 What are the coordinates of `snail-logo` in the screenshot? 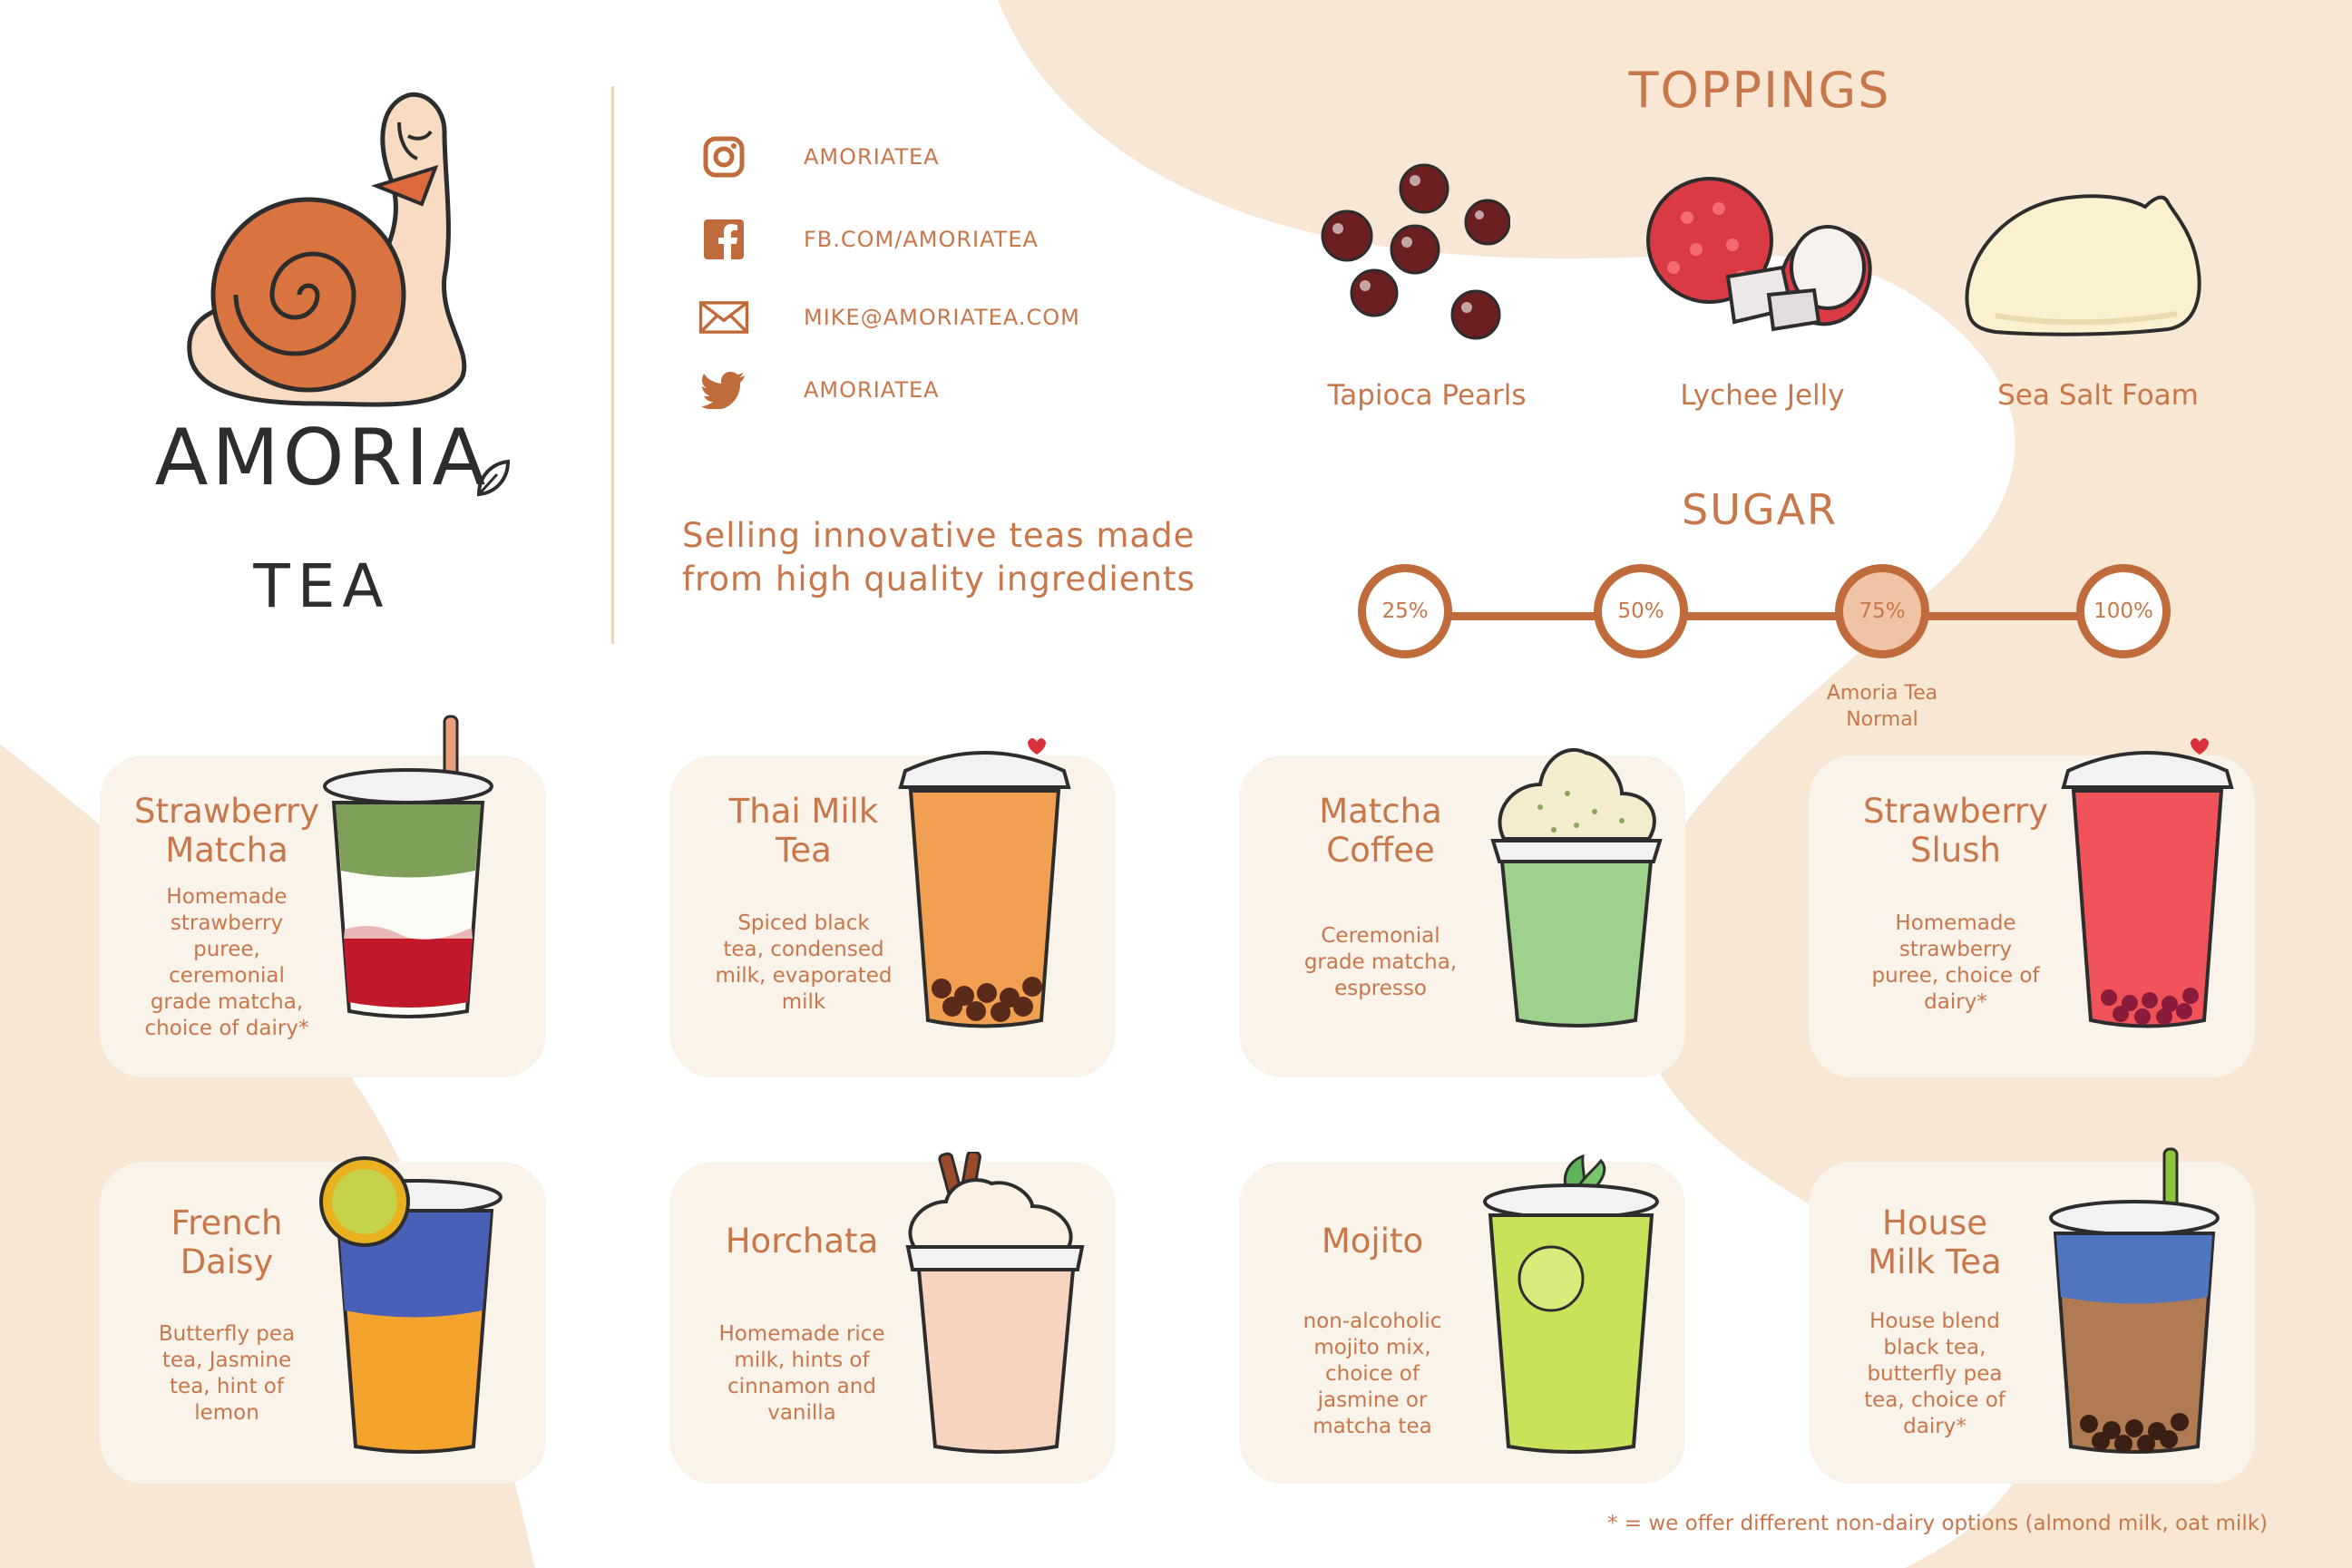 It's located at (327, 249).